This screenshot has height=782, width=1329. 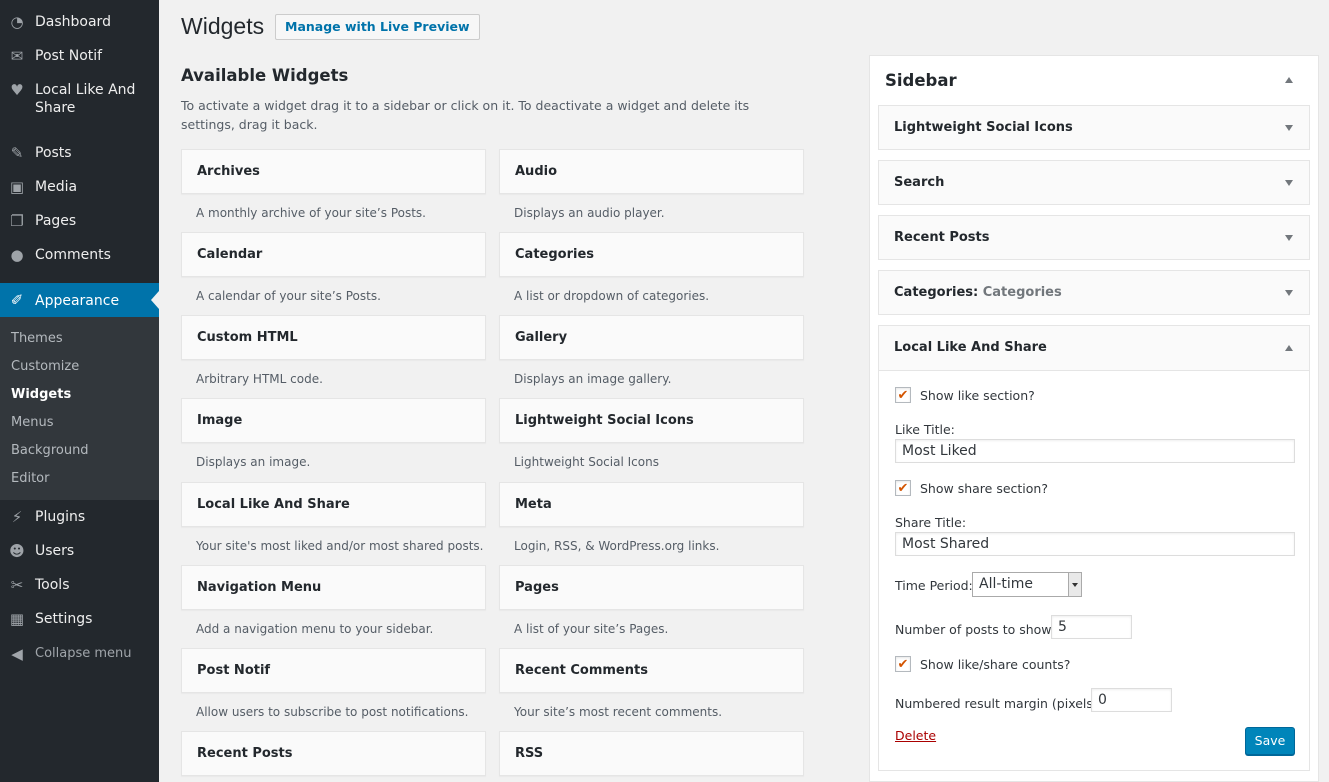 What do you see at coordinates (17, 187) in the screenshot?
I see `media-icon: ▣` at bounding box center [17, 187].